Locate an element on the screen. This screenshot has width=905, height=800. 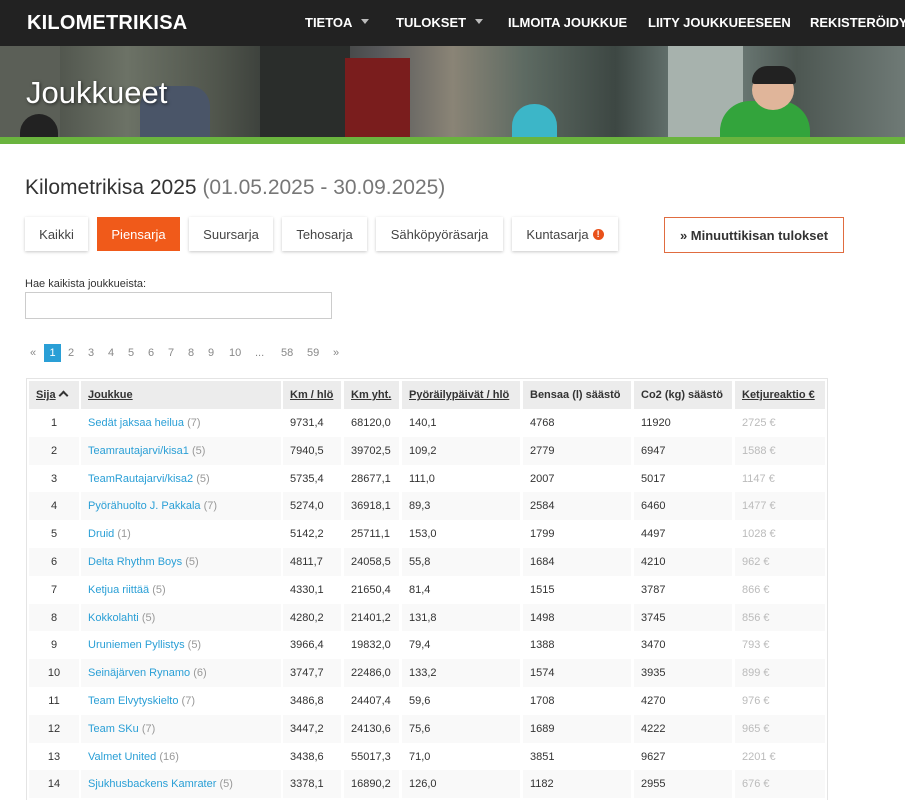
cell-km-person: 4811,7 is located at coordinates (312, 562).